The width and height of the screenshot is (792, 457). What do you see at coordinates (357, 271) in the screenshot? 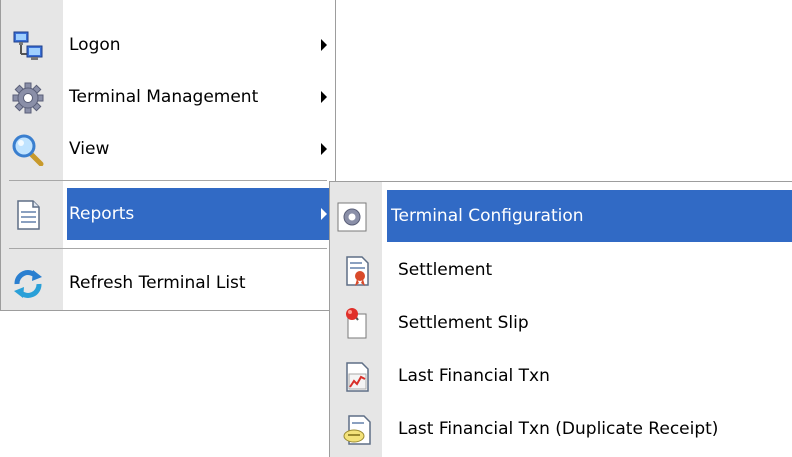
I see `certificate-document-icon` at bounding box center [357, 271].